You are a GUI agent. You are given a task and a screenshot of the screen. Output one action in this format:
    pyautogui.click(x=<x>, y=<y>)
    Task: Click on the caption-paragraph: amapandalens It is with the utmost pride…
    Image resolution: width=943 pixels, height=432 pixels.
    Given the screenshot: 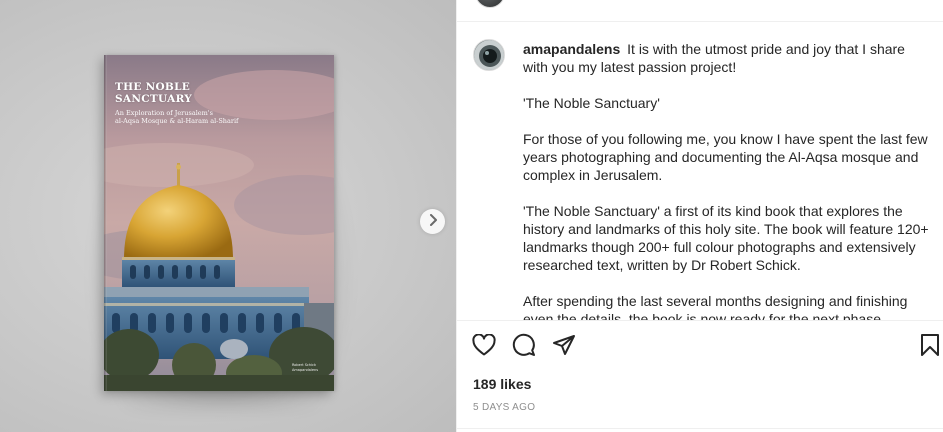 What is the action you would take?
    pyautogui.click(x=728, y=58)
    